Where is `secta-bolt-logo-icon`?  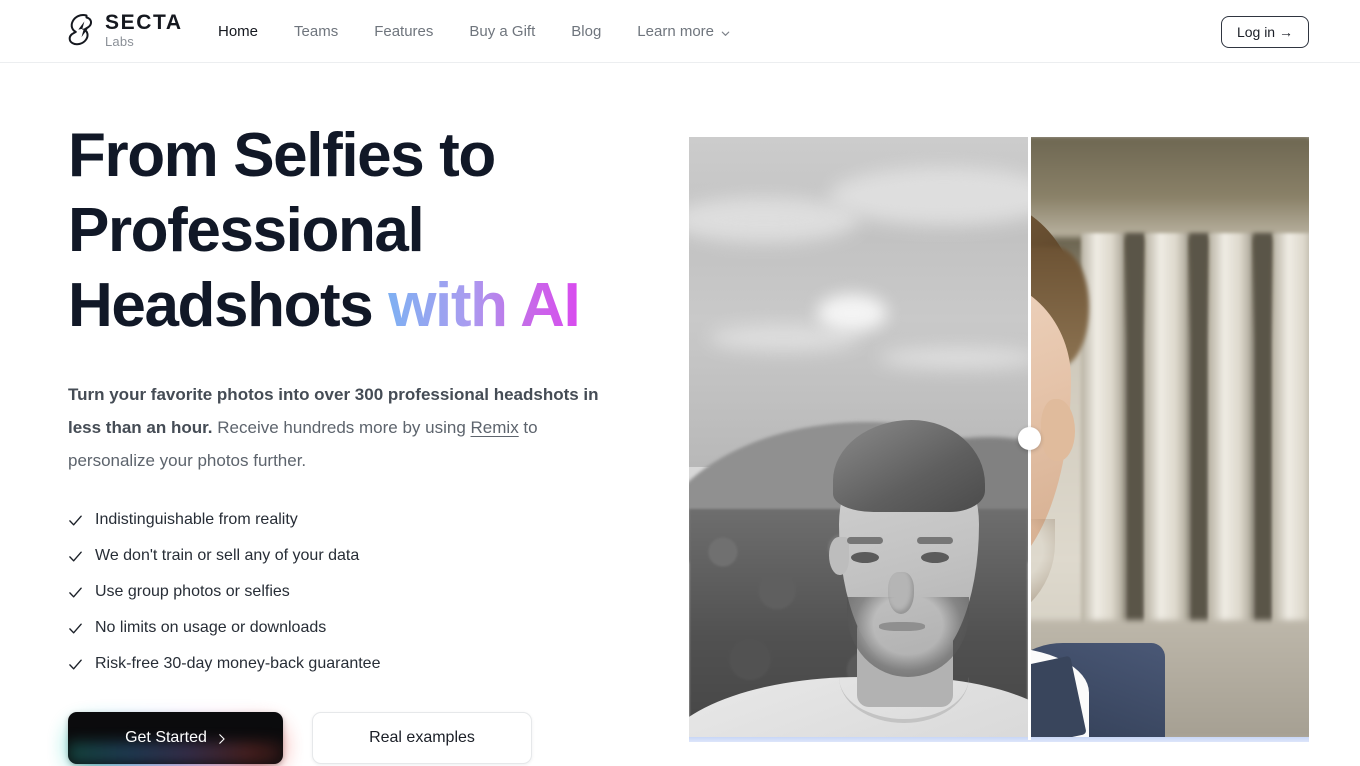 secta-bolt-logo-icon is located at coordinates (83, 30).